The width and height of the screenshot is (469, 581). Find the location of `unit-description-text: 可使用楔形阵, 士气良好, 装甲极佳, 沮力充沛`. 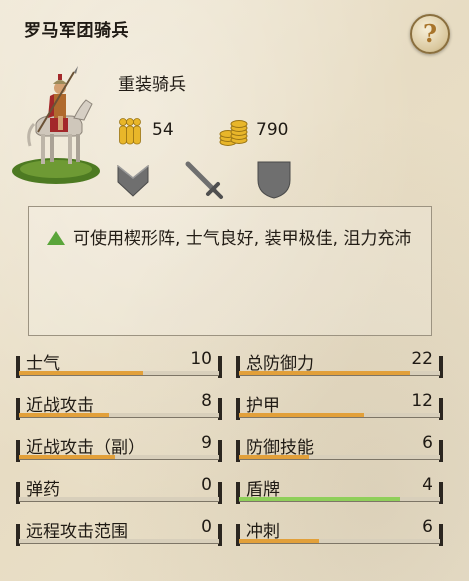

unit-description-text: 可使用楔形阵, 士气良好, 装甲极佳, 沮力充沛 is located at coordinates (242, 239).